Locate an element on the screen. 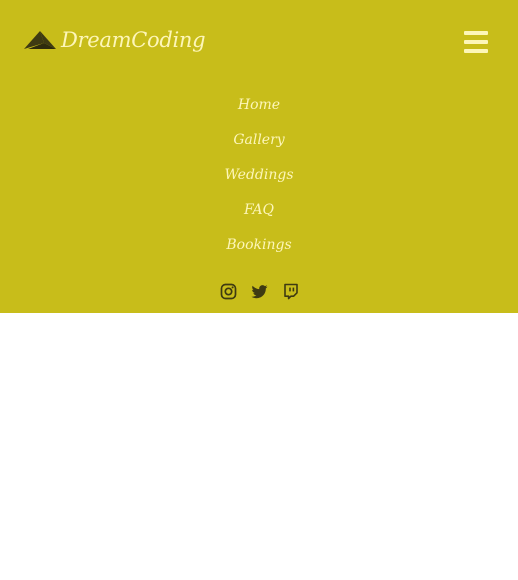  nav-item-gallery: Gallery is located at coordinates (259, 140).